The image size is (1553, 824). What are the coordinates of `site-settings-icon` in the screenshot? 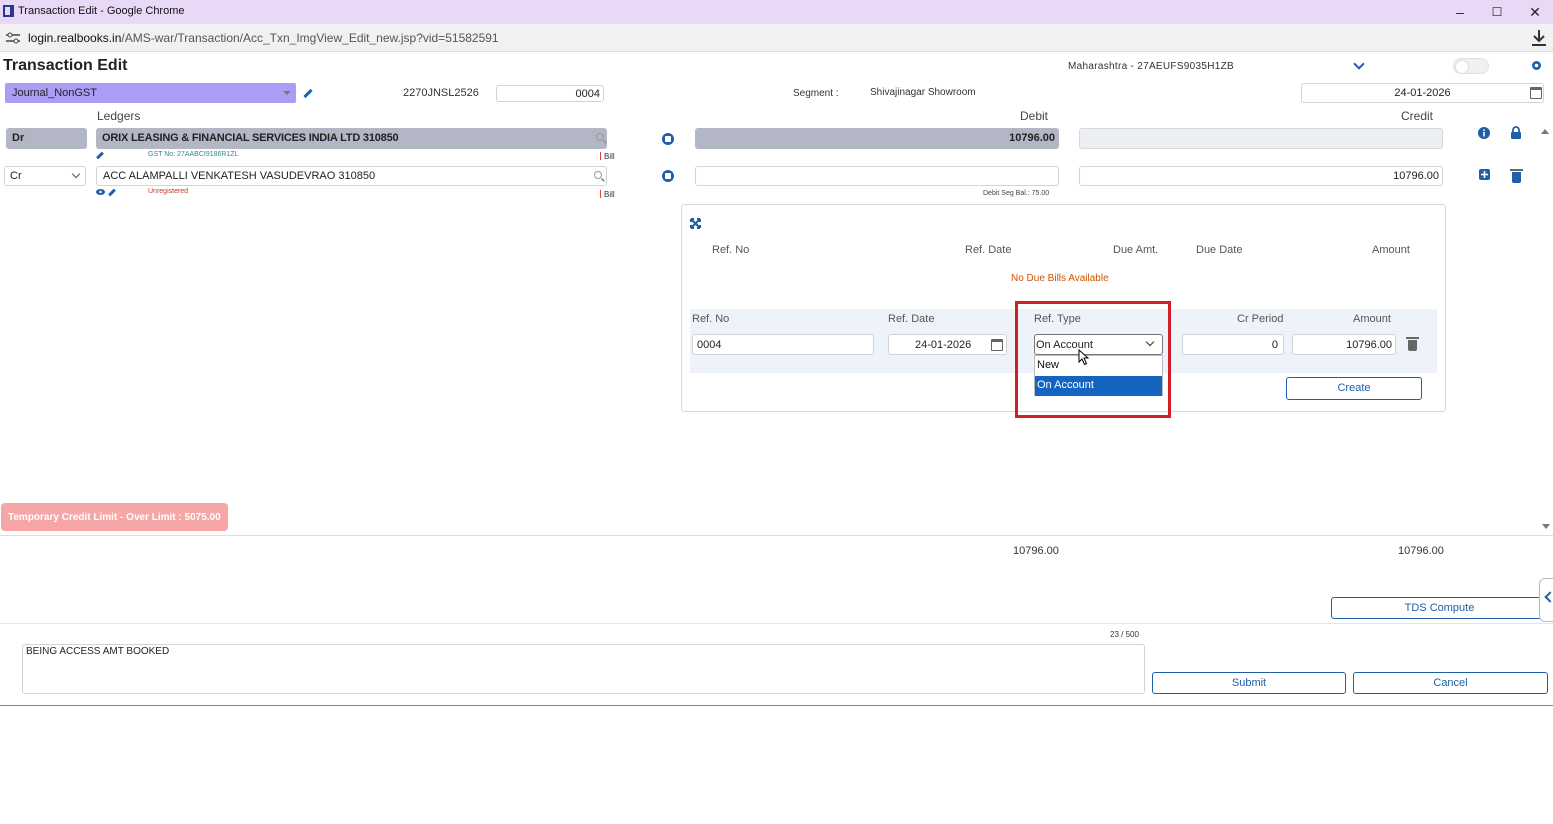 It's located at (13, 38).